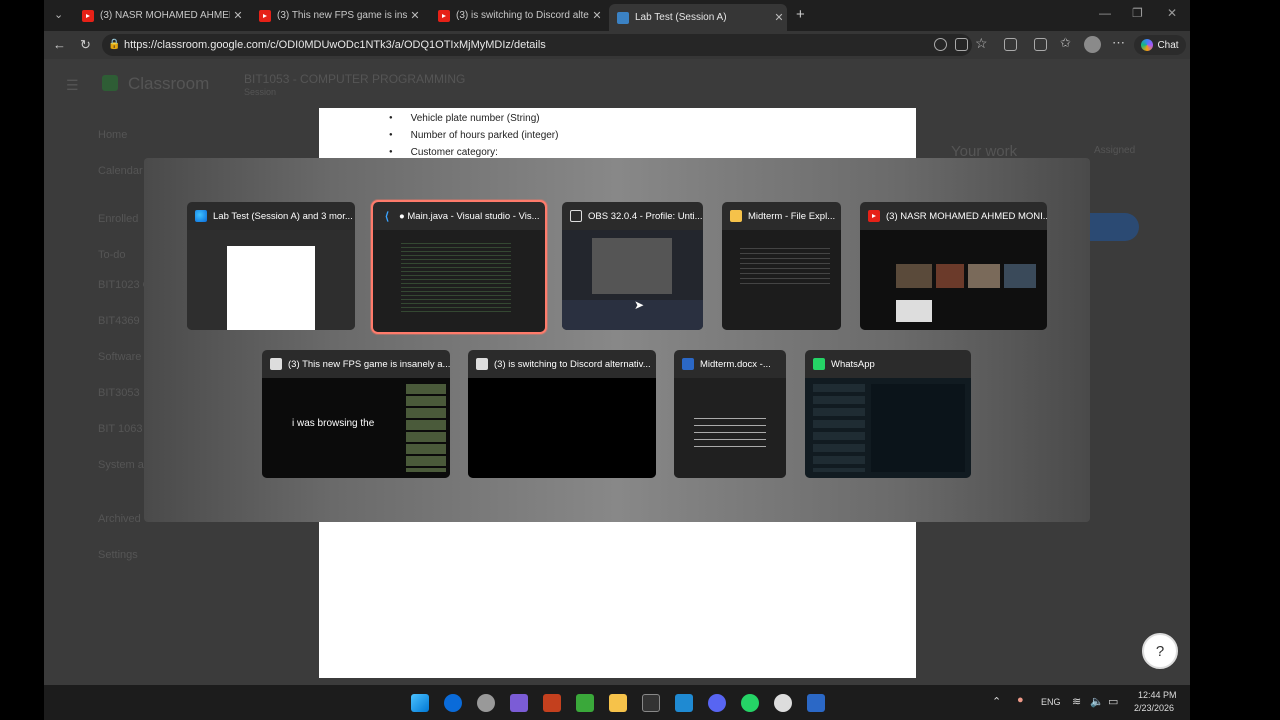 The width and height of the screenshot is (1280, 720). I want to click on list-item: Vehicle plate number (String), so click(482, 118).